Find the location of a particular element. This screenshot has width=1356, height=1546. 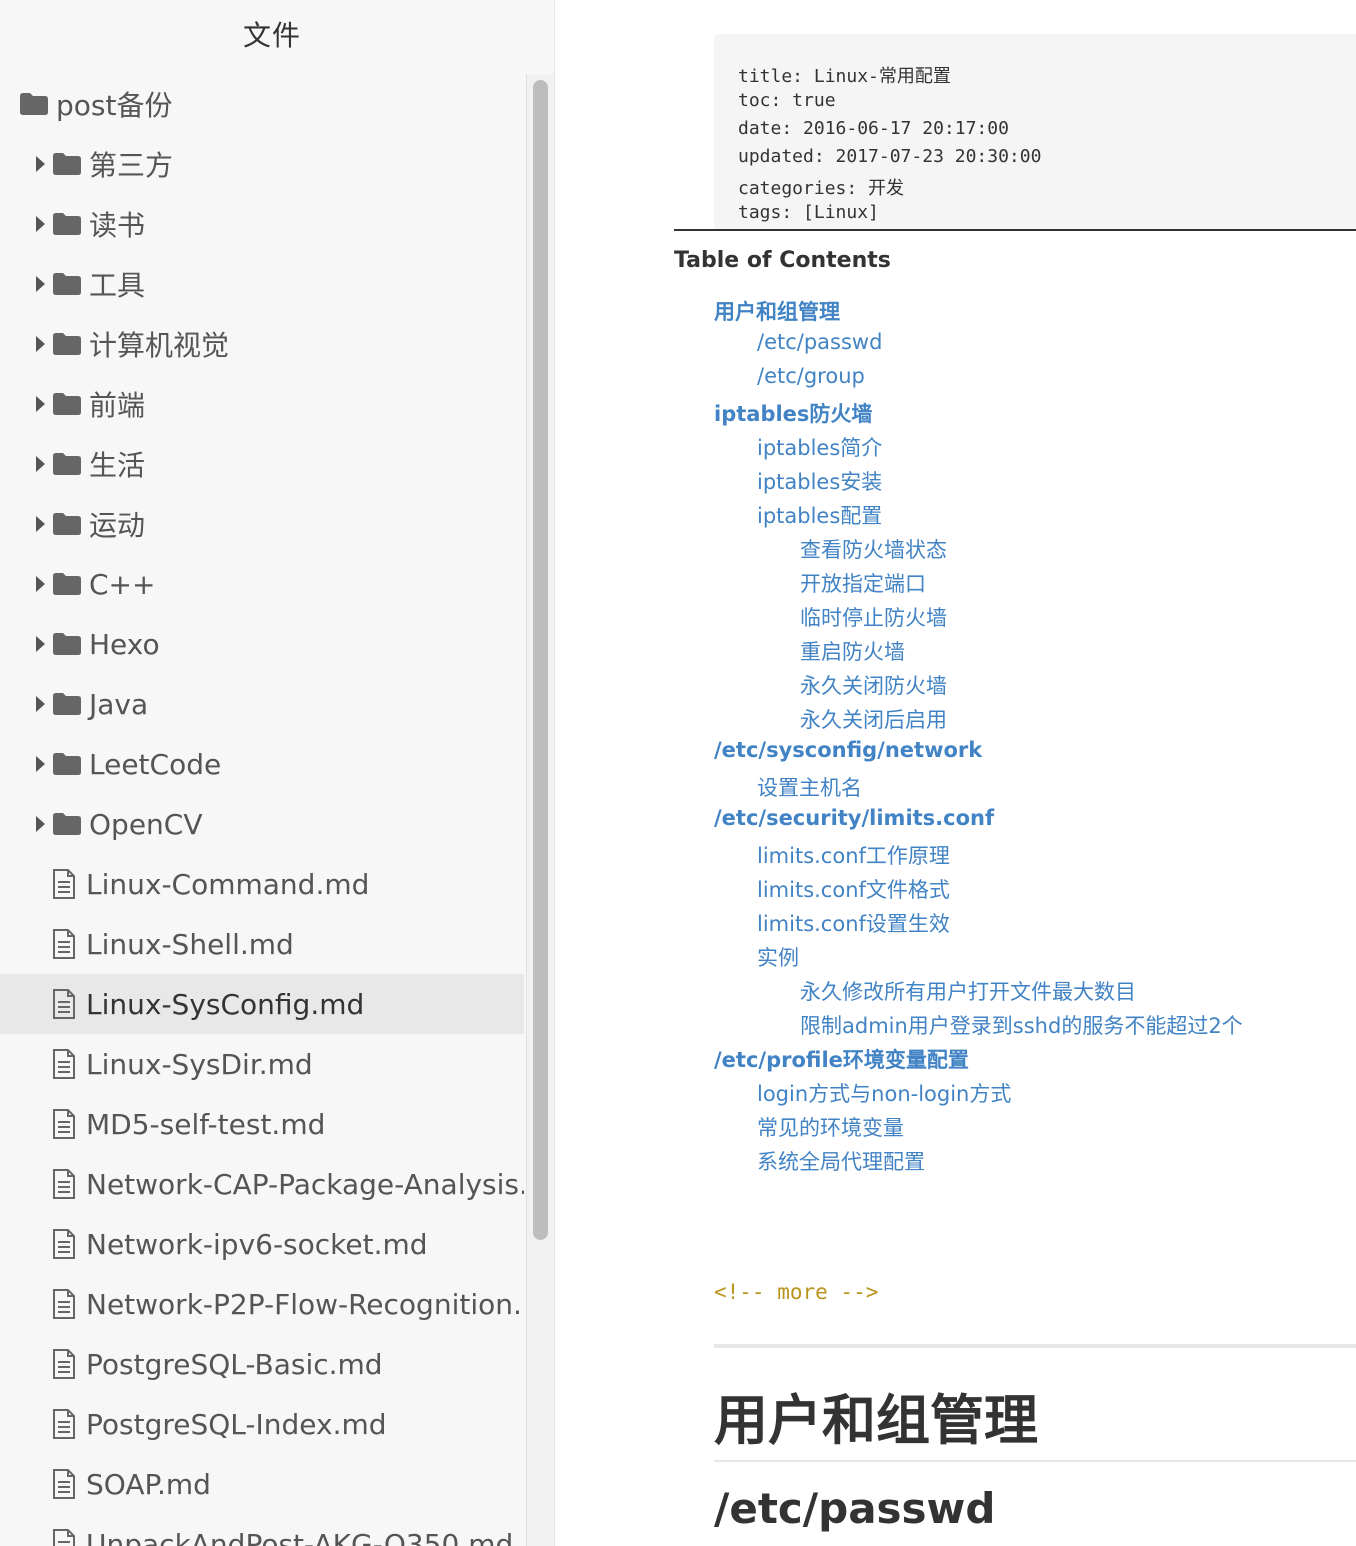

tree-file: MD5-self-test.md is located at coordinates (262, 1124).